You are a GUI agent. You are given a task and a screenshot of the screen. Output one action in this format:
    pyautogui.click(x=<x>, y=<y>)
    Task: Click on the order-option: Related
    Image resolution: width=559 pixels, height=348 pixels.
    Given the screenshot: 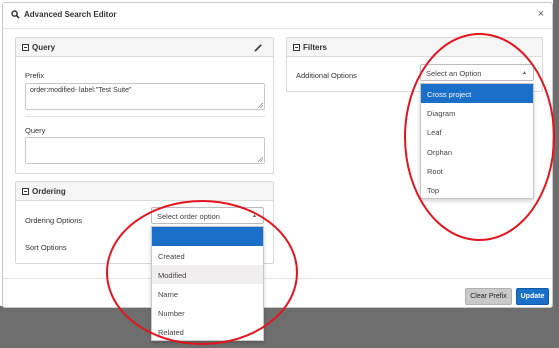 What is the action you would take?
    pyautogui.click(x=207, y=331)
    